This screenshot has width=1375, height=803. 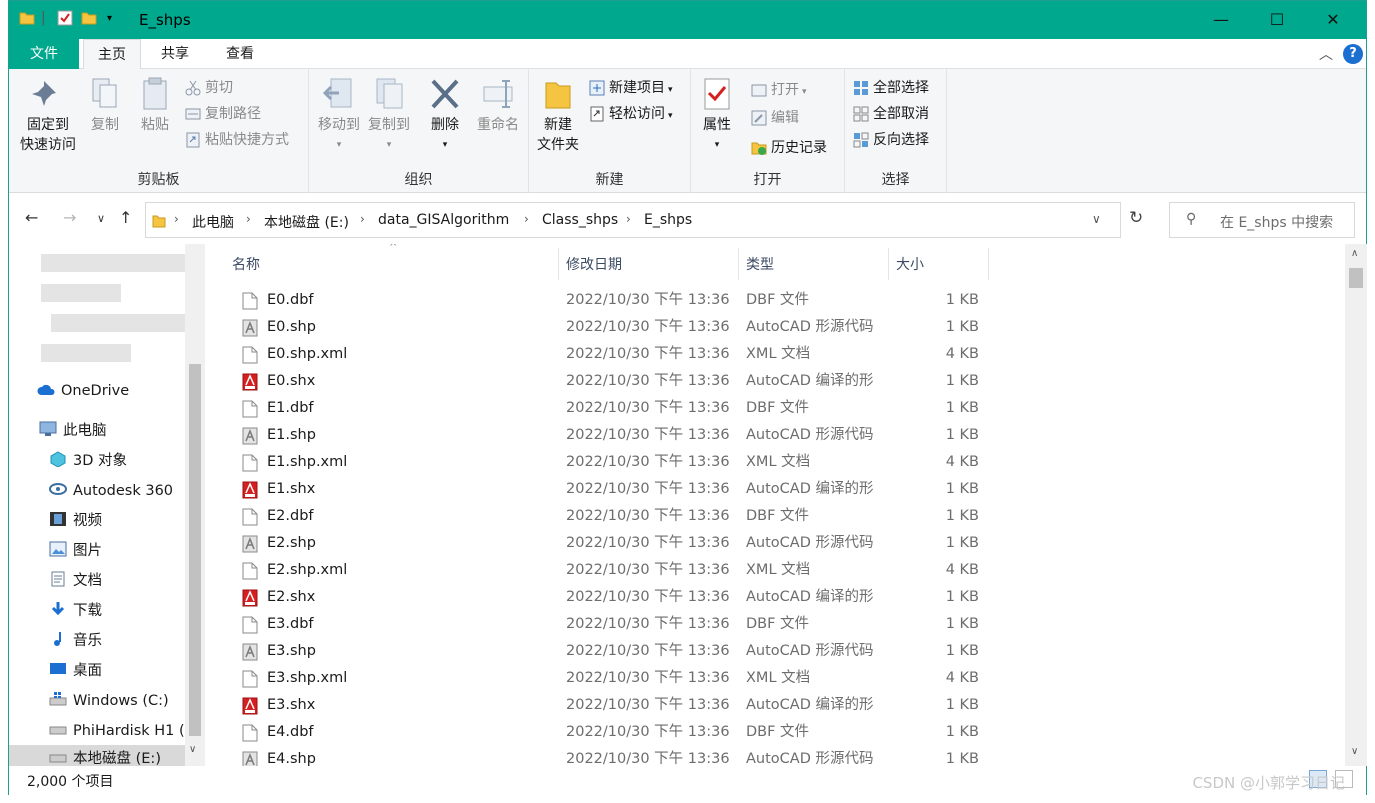 I want to click on open-button: 打开 ▾, so click(x=779, y=90).